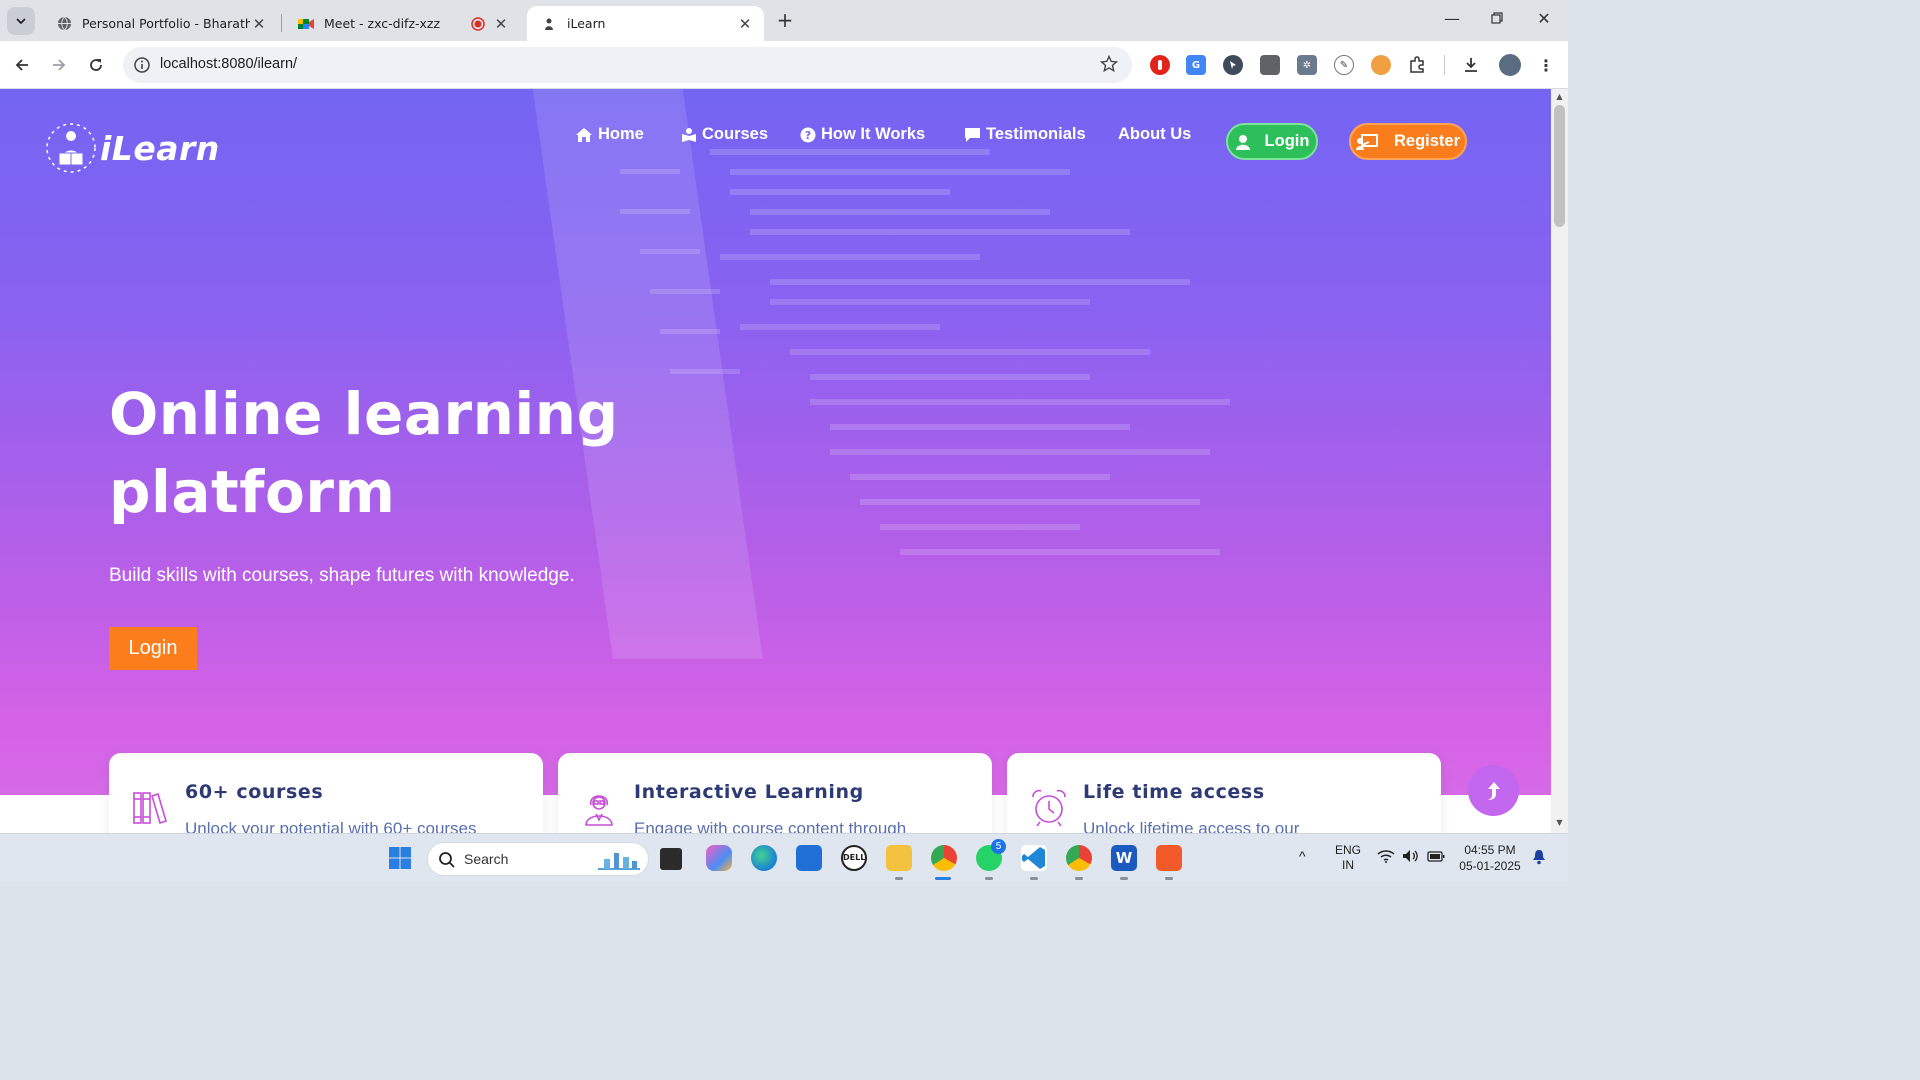 Image resolution: width=1920 pixels, height=1080 pixels. I want to click on home-icon, so click(584, 134).